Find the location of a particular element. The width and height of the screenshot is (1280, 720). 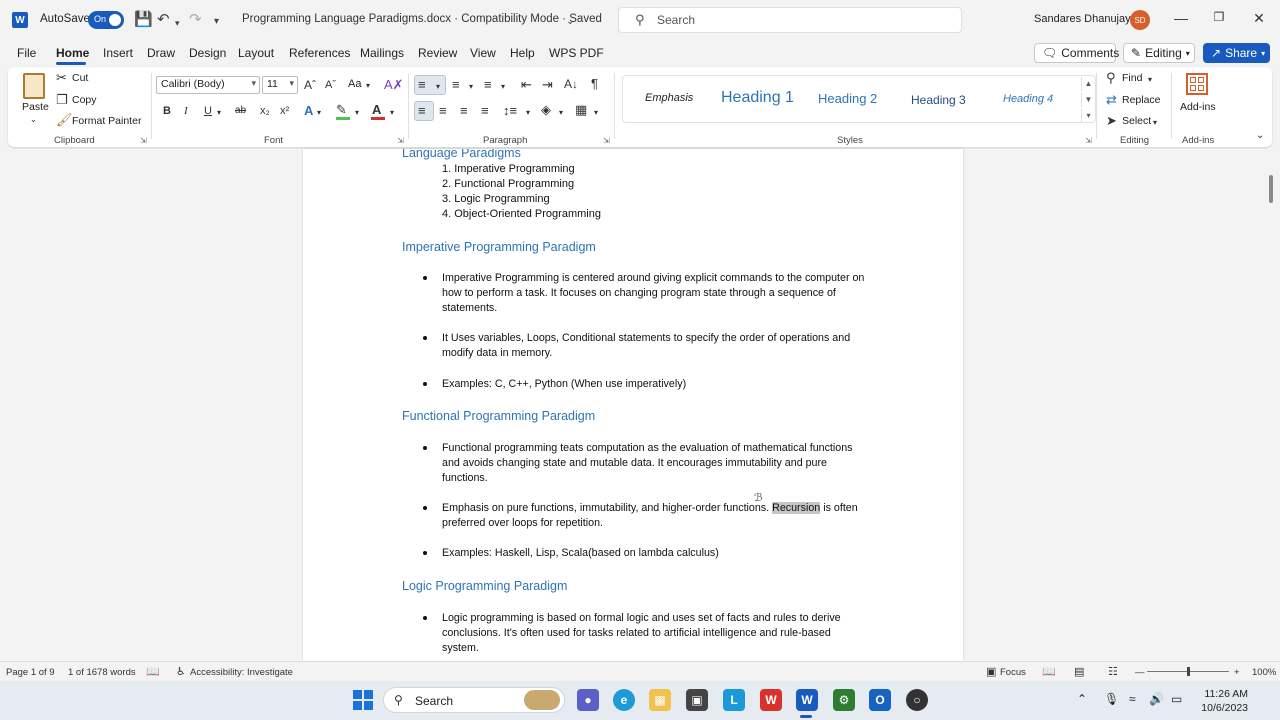

customize-toolbar-icon: ▾ is located at coordinates (216, 22).